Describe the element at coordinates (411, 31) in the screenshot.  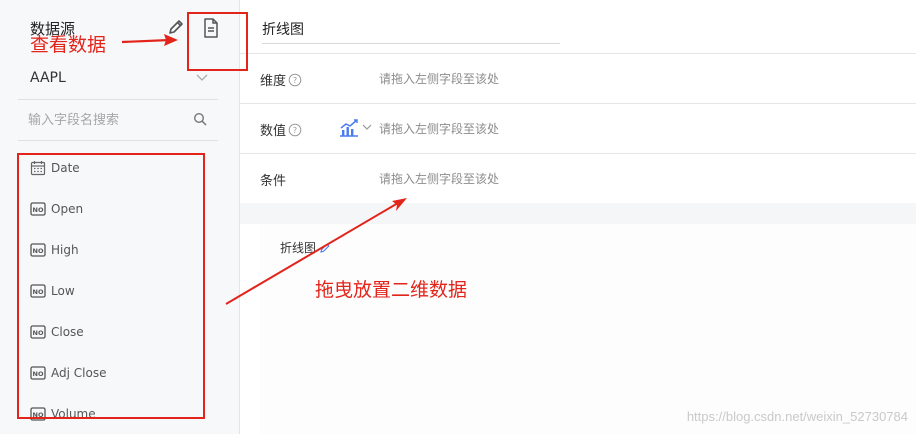
I see `chart-name-input: 折线图` at that location.